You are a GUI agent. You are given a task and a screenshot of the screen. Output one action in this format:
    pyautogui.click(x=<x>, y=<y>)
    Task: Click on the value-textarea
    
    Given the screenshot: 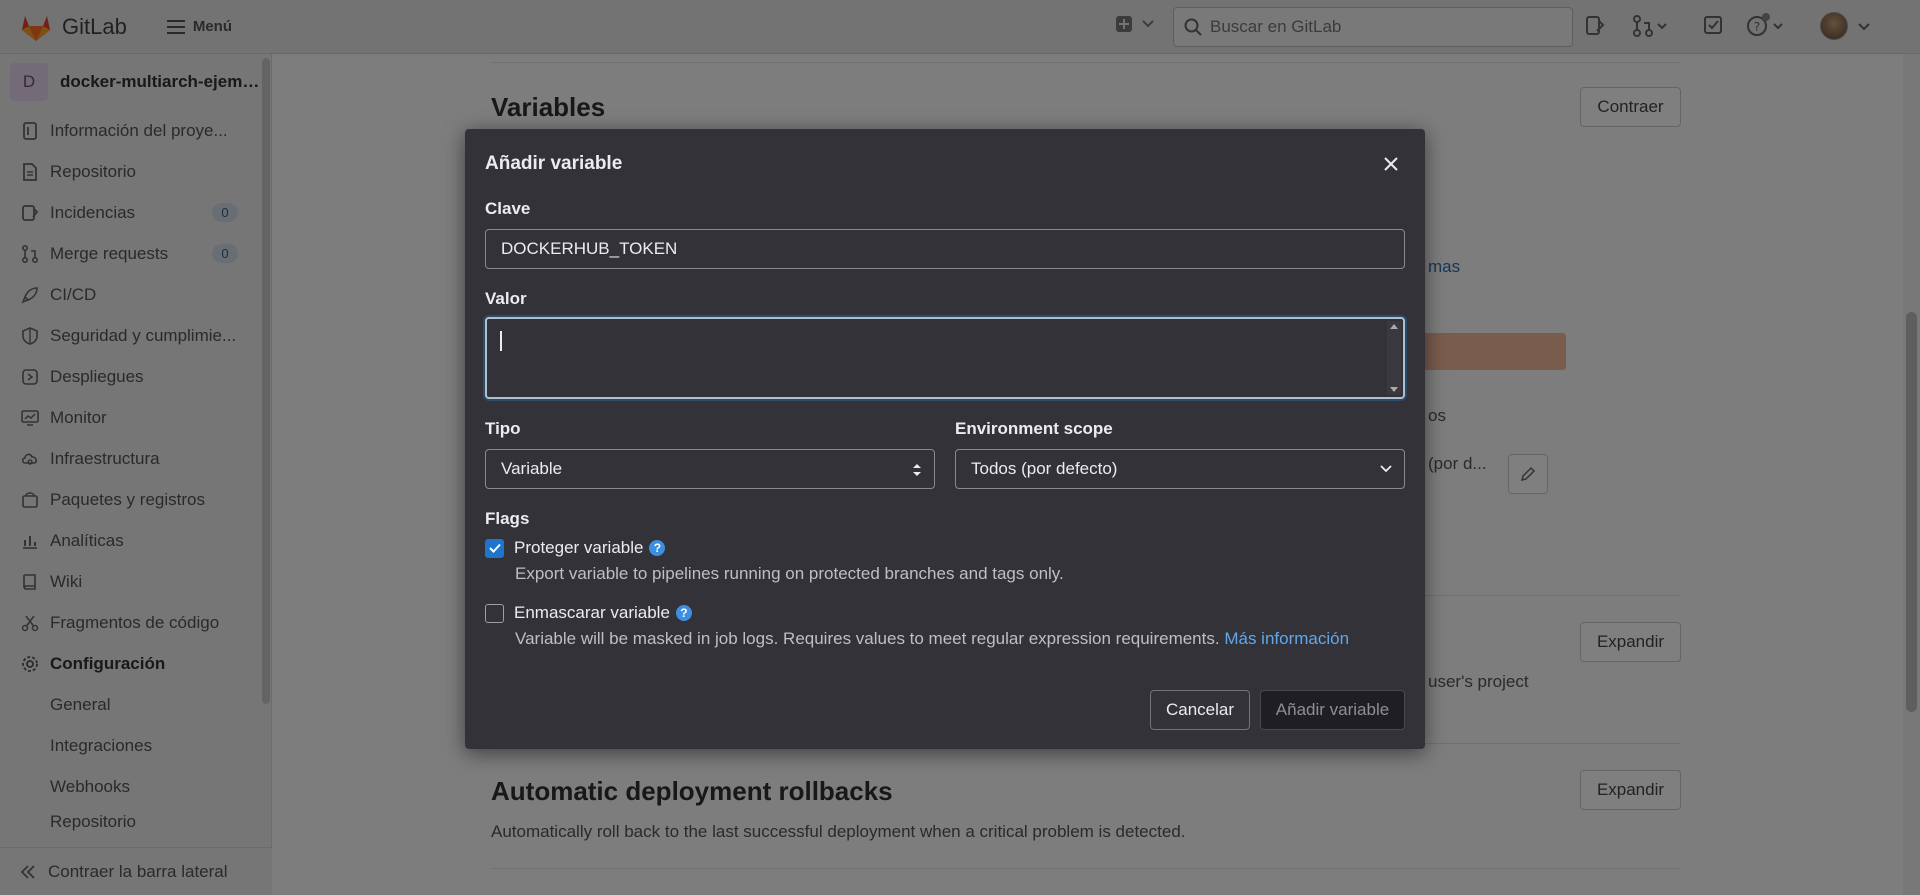 What is the action you would take?
    pyautogui.click(x=945, y=358)
    